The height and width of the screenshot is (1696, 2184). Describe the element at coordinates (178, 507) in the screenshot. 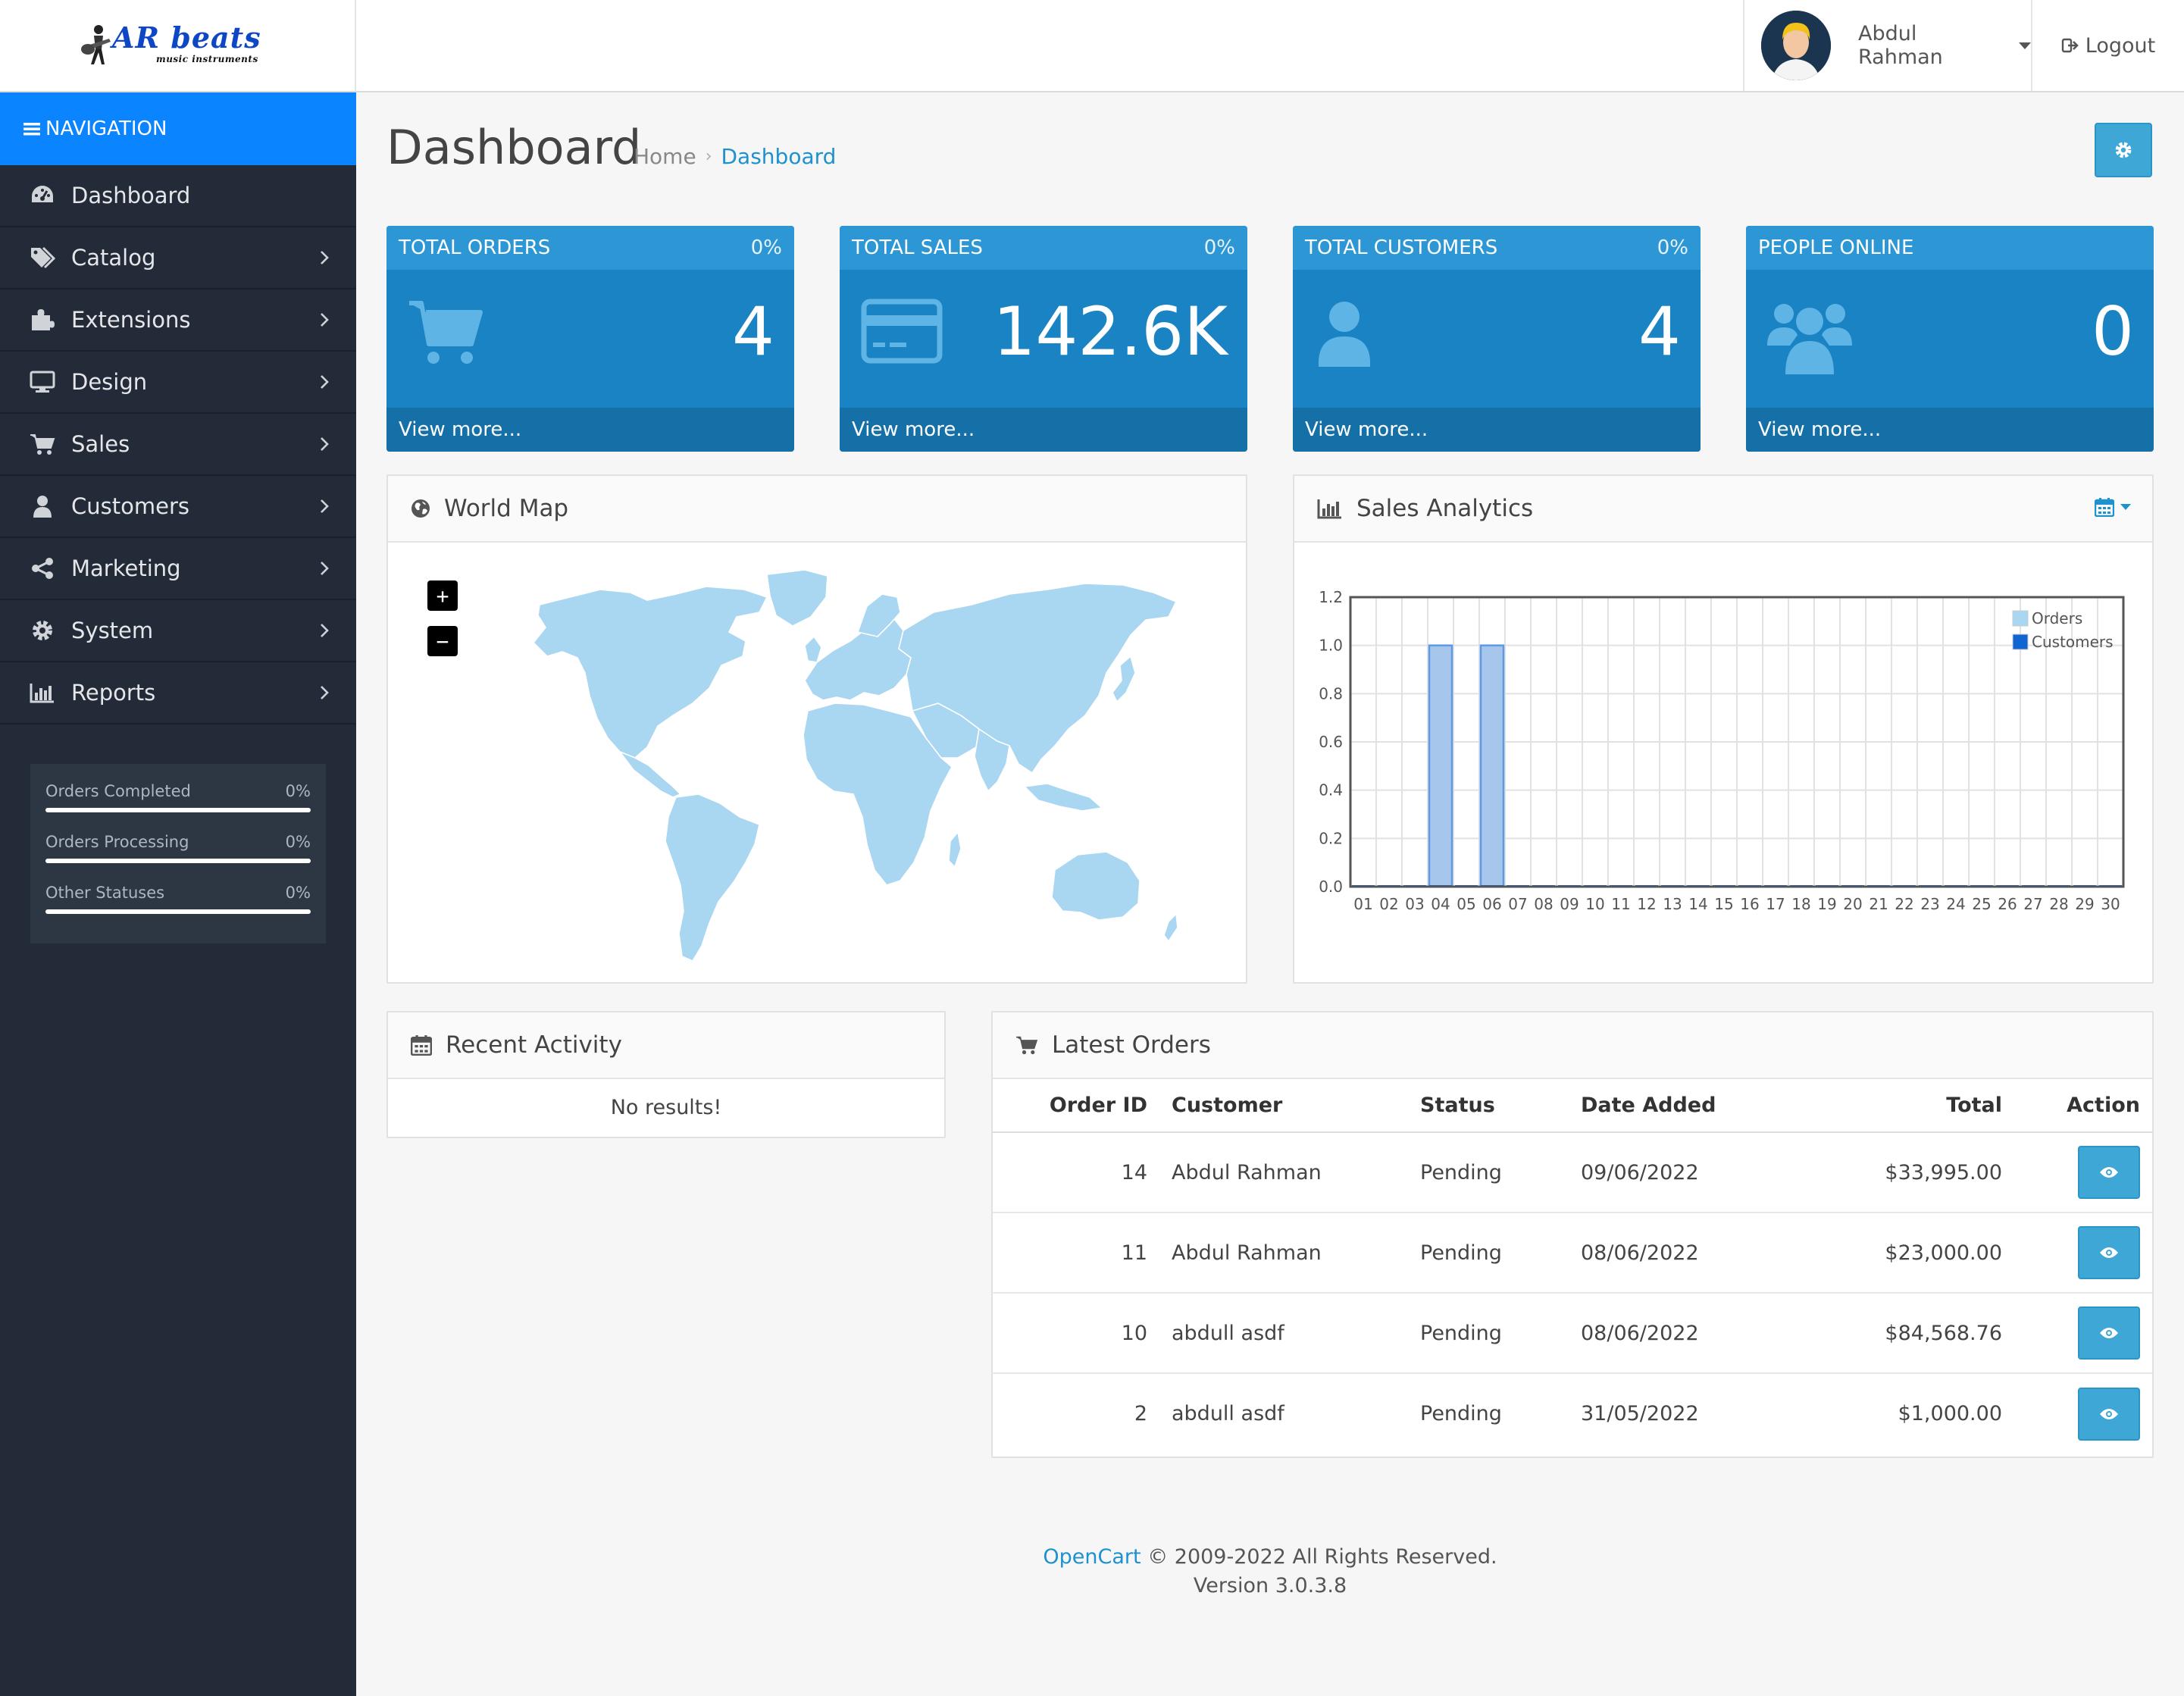

I see `sidebar-item-customers: Customers` at that location.